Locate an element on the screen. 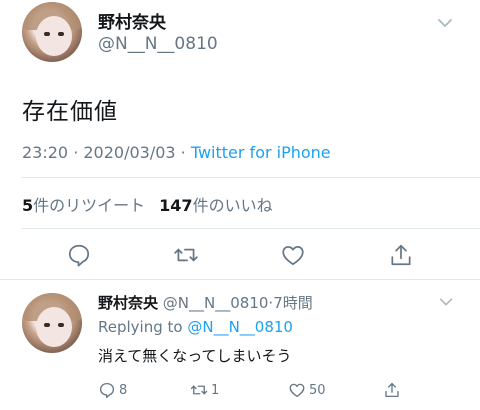 The width and height of the screenshot is (480, 410). tweet-timestamp: 23:20 · 2020/03/03 · is located at coordinates (106, 152).